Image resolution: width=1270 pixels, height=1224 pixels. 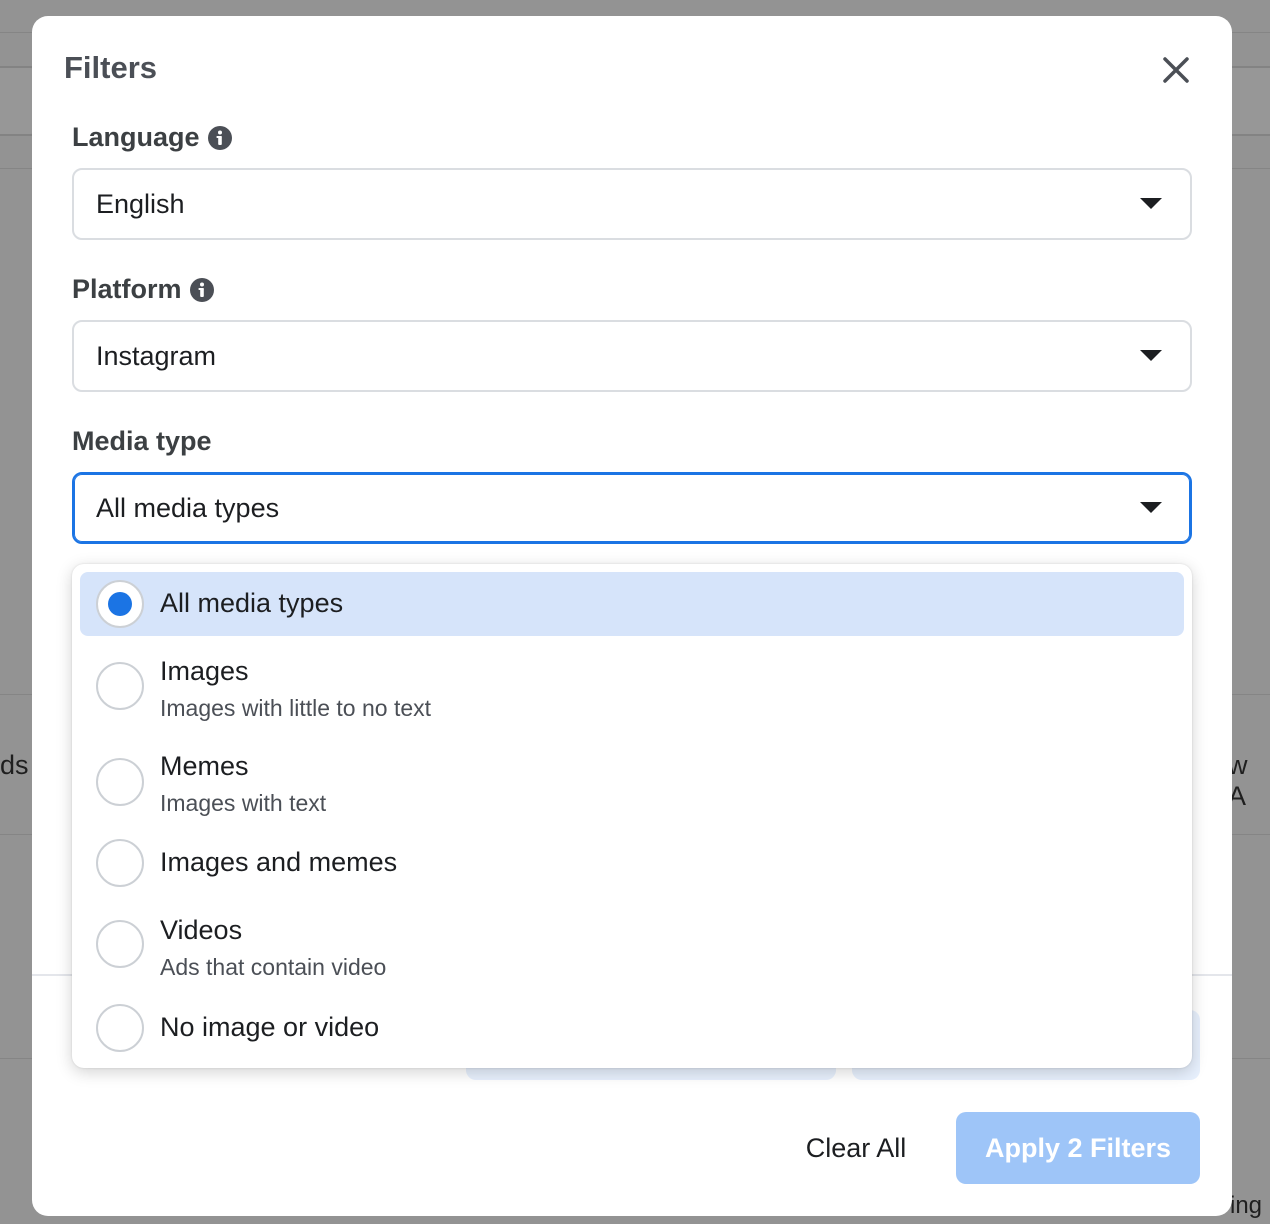 I want to click on platform-label-row: Platform, so click(x=143, y=289).